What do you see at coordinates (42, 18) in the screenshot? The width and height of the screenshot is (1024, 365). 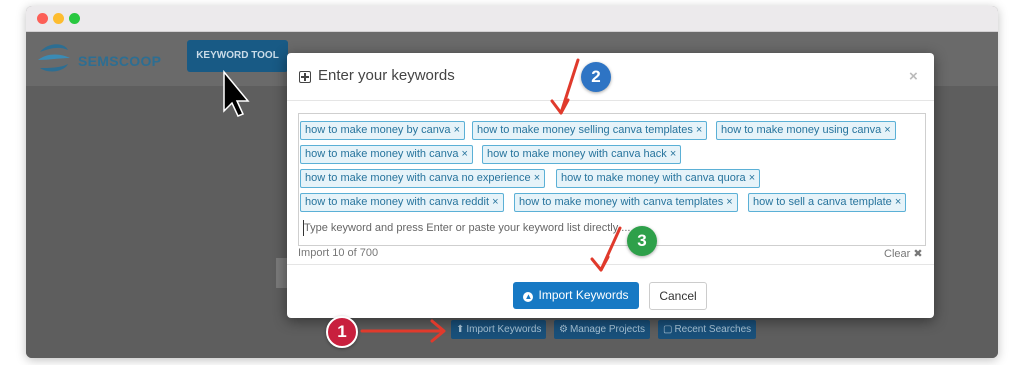 I see `close-window-button` at bounding box center [42, 18].